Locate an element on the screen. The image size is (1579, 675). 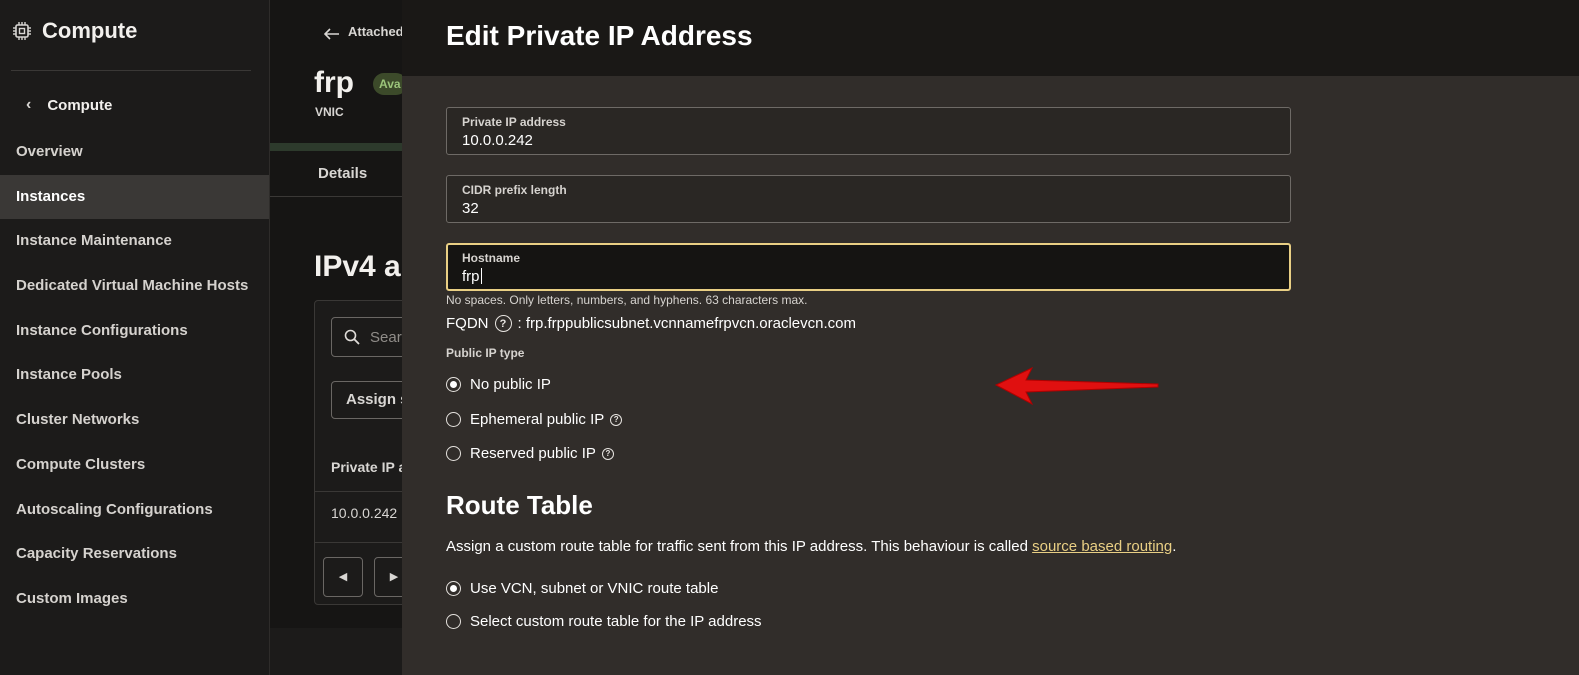
cidr-prefix-field: CIDR prefix length 32 is located at coordinates (868, 199).